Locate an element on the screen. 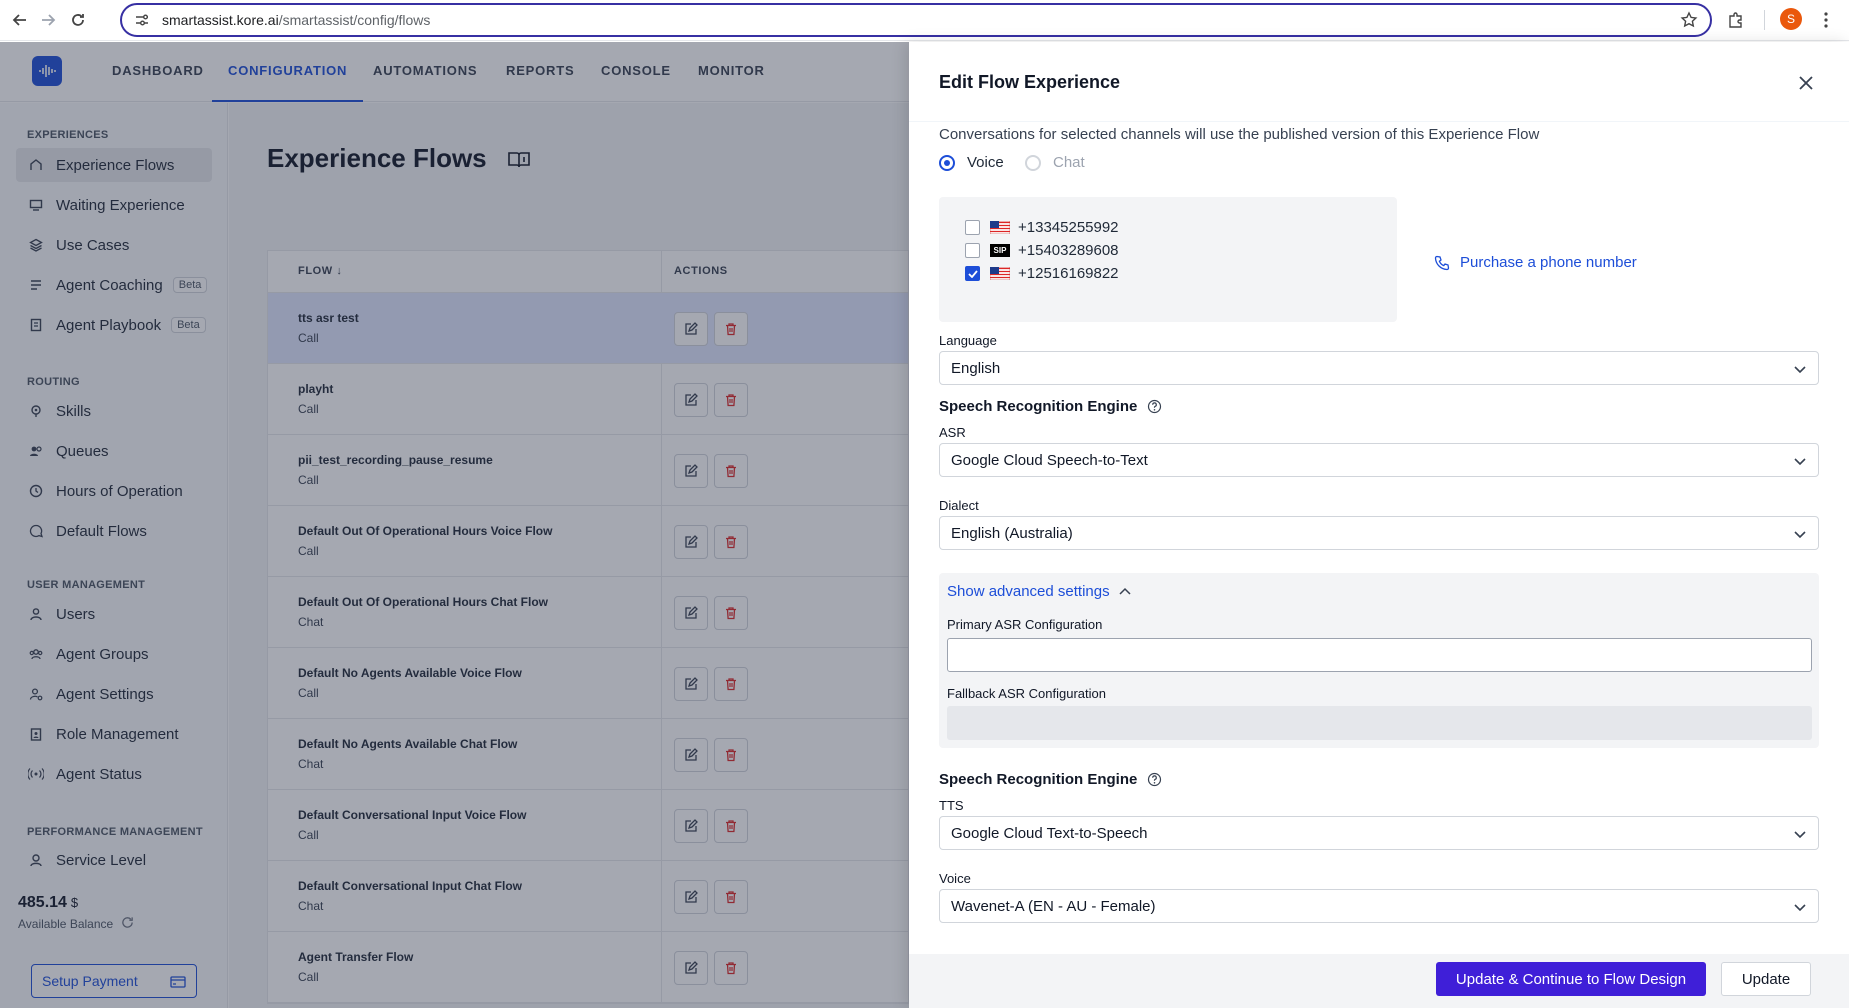 The image size is (1849, 1008). select-value: Google Cloud Text-to-Speech is located at coordinates (1049, 833).